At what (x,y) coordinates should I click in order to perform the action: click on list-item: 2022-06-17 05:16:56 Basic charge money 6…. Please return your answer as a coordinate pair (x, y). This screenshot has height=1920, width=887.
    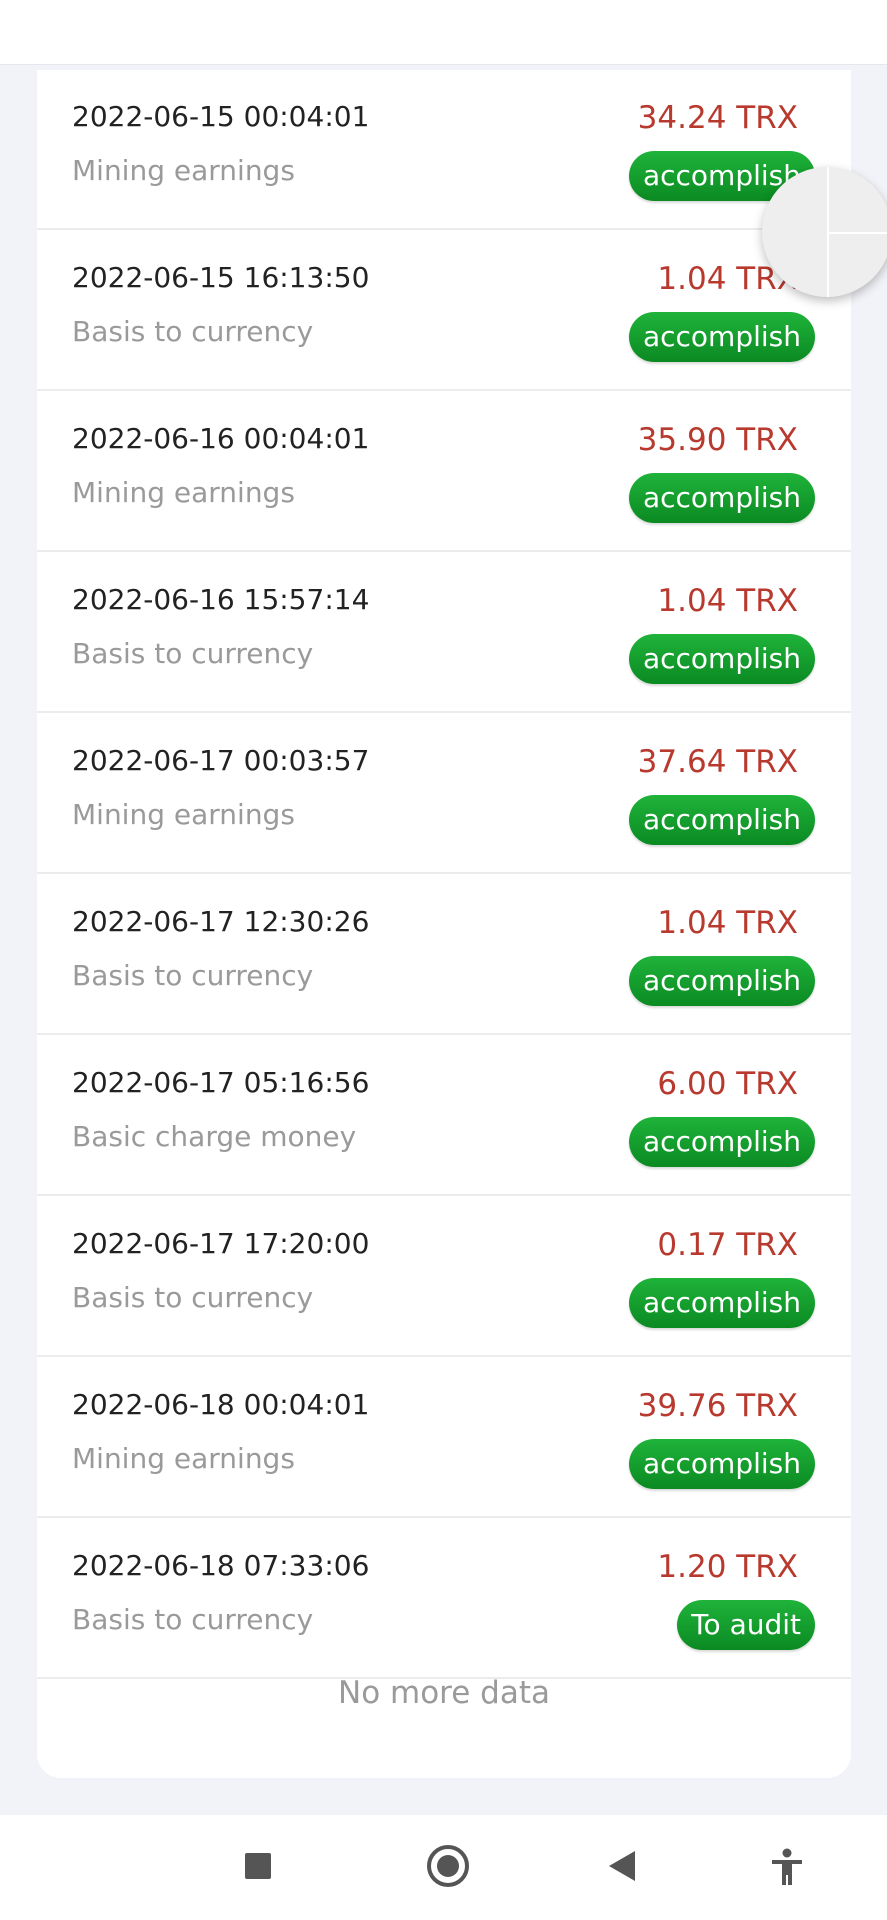
    Looking at the image, I should click on (444, 1116).